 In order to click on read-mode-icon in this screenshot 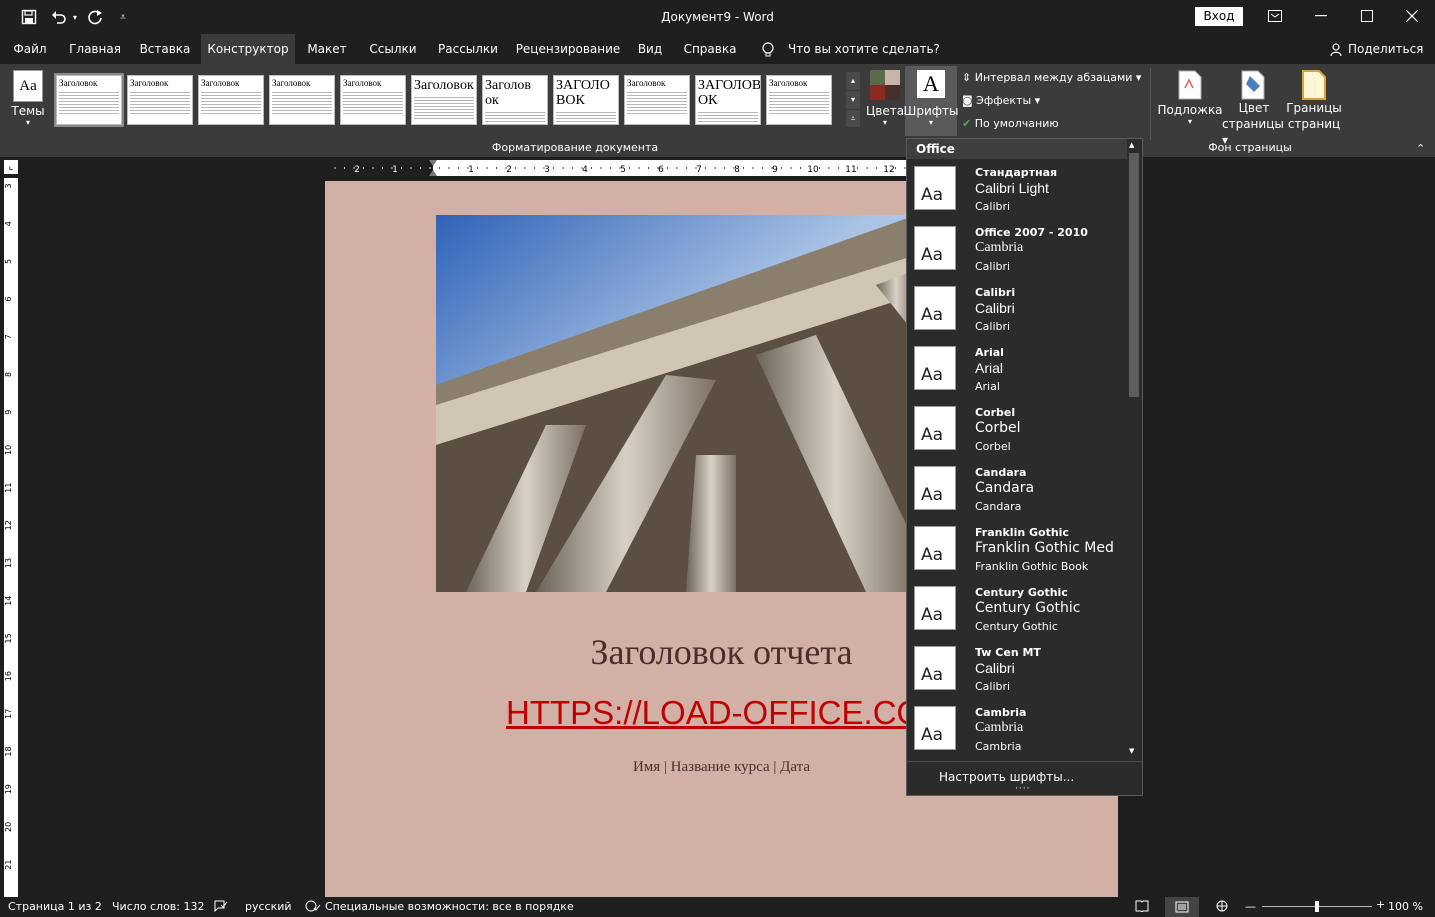, I will do `click(1142, 907)`.